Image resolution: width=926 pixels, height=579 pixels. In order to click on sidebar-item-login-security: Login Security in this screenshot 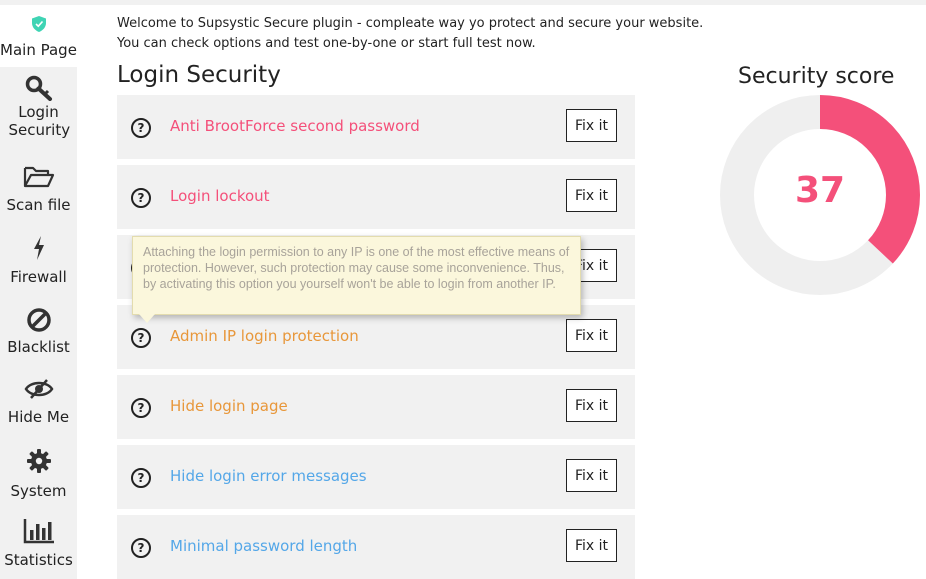, I will do `click(38, 110)`.